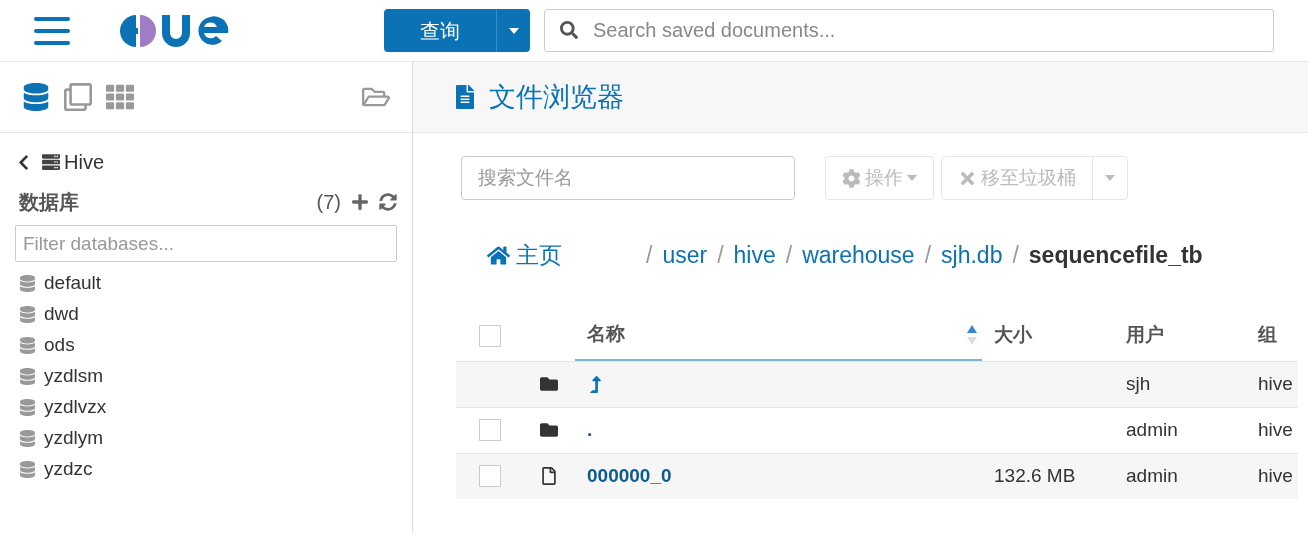 The image size is (1308, 533). What do you see at coordinates (858, 255) in the screenshot?
I see `breadcrumb-link: warehouse` at bounding box center [858, 255].